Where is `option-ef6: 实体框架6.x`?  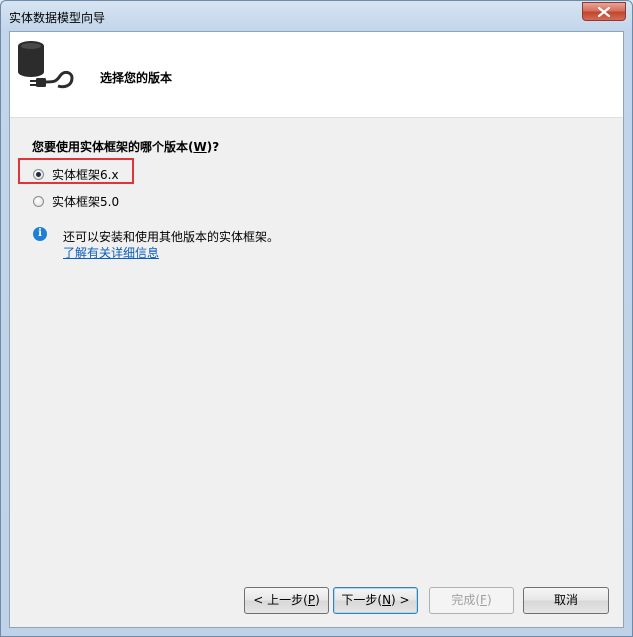
option-ef6: 实体框架6.x is located at coordinates (76, 174).